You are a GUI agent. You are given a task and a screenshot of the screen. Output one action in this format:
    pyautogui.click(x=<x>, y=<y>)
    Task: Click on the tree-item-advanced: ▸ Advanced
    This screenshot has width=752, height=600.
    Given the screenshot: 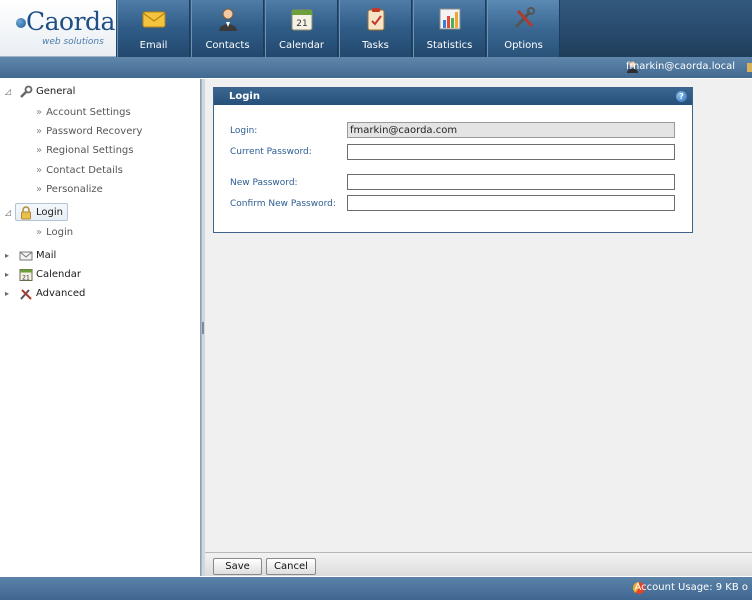 What is the action you would take?
    pyautogui.click(x=100, y=294)
    